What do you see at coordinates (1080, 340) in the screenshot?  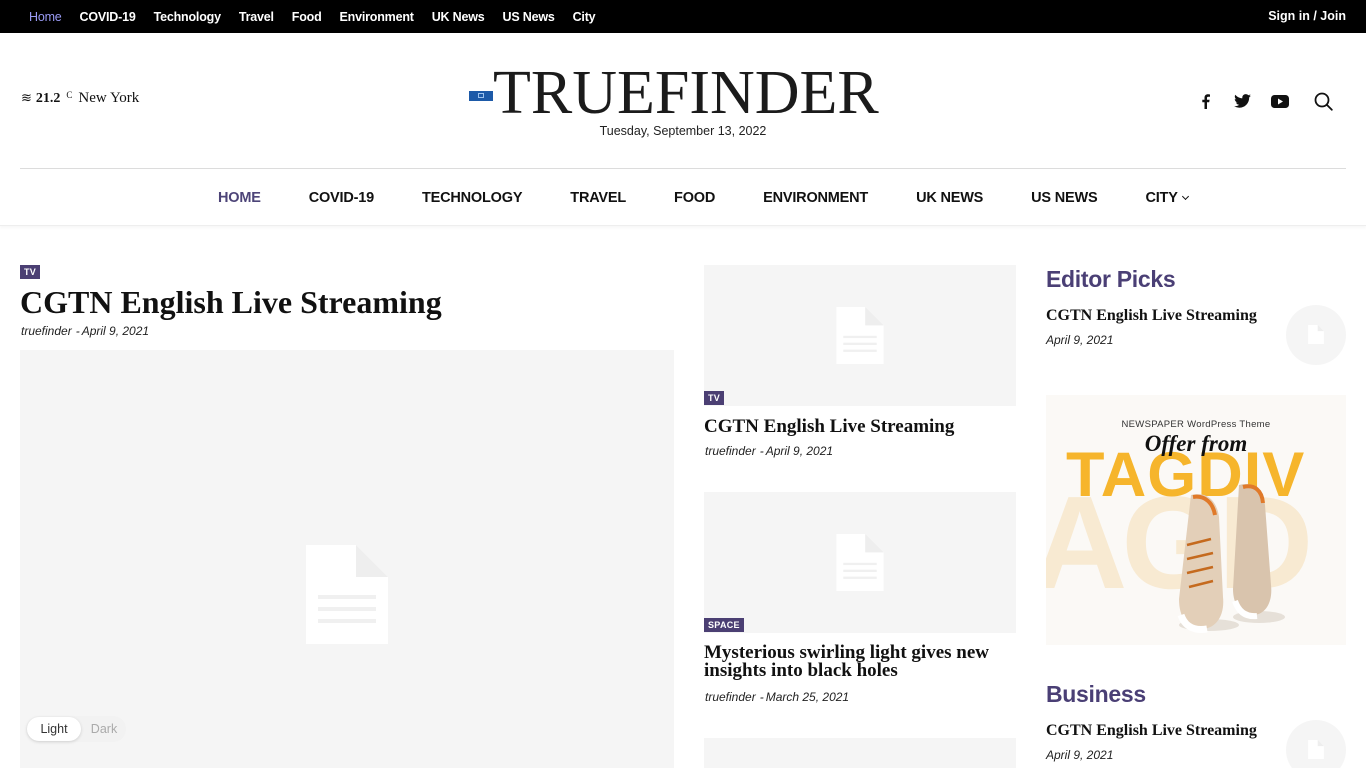 I see `editor-pick-date: April 9, 2021` at bounding box center [1080, 340].